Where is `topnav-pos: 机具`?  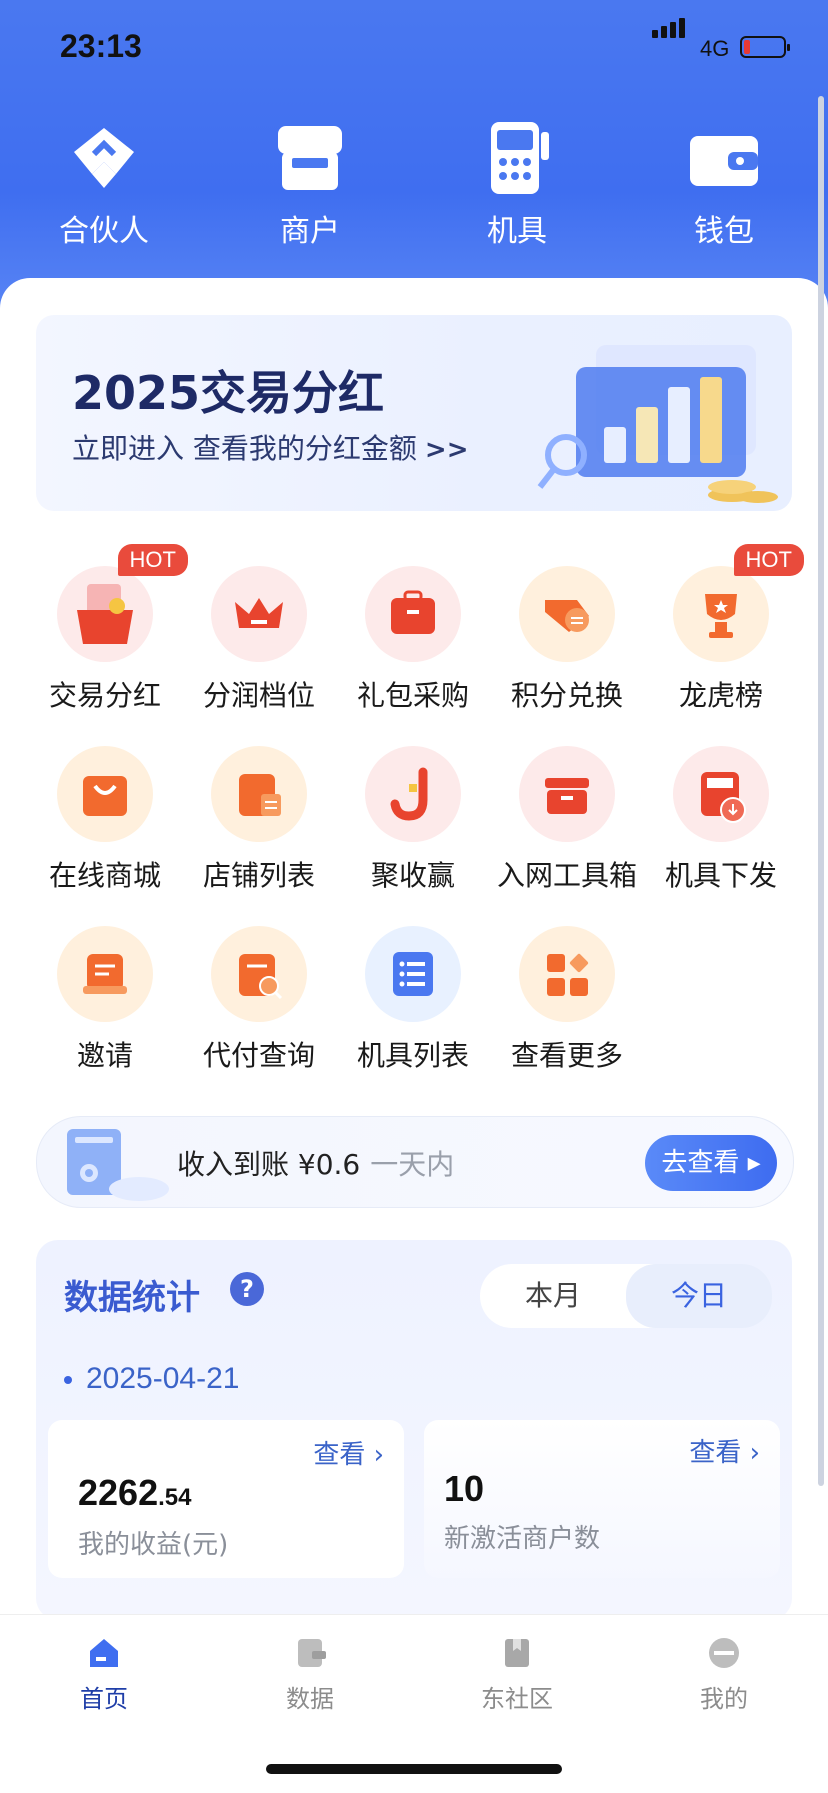 topnav-pos: 机具 is located at coordinates (517, 184).